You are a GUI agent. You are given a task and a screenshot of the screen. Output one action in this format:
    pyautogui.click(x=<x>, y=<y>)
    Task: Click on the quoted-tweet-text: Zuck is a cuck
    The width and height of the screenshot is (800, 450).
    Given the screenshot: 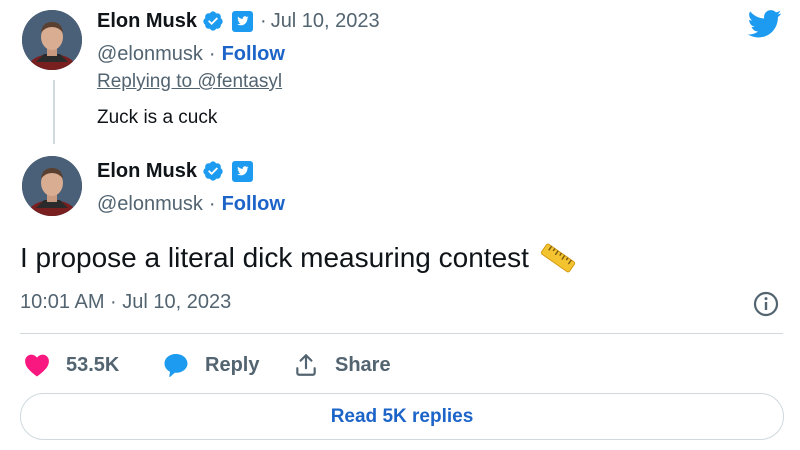 What is the action you would take?
    pyautogui.click(x=157, y=117)
    